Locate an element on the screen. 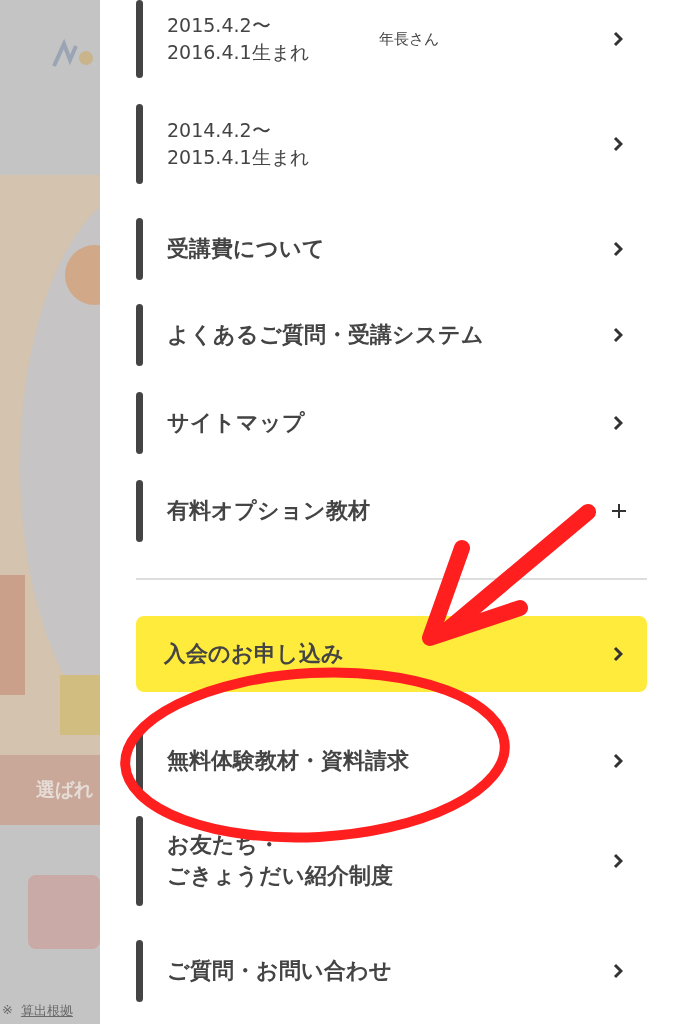 The image size is (683, 1024). menu-item: 有料オプション教材 is located at coordinates (391, 511).